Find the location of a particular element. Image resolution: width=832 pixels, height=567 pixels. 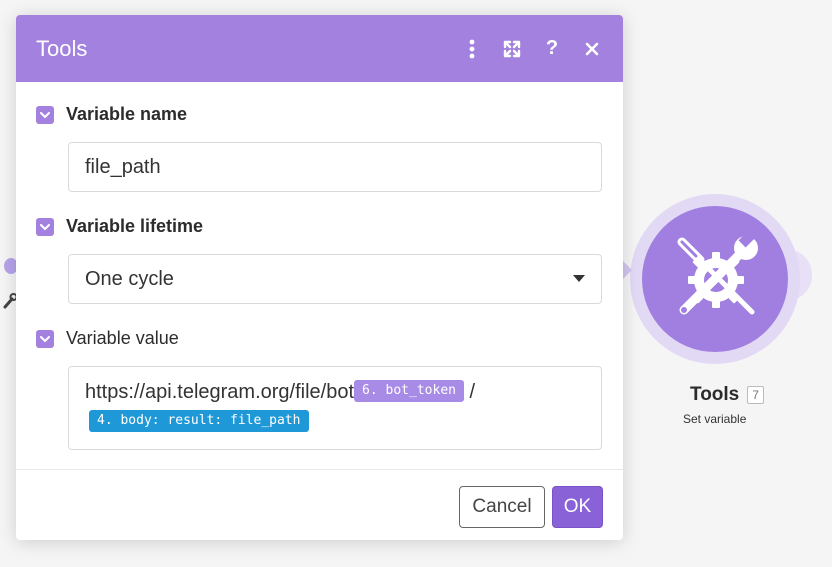

variable-value-text: https://api.telegram.org/file/bot is located at coordinates (220, 392).